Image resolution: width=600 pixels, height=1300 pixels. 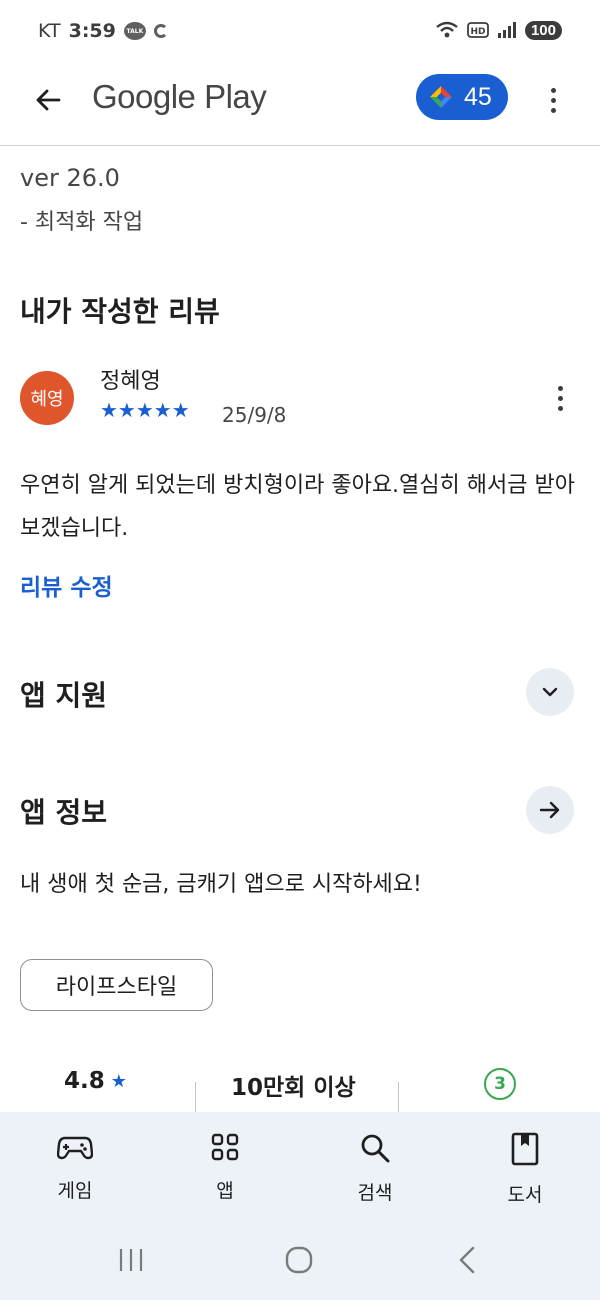 I want to click on app-bar: Google Play 45, so click(x=300, y=103).